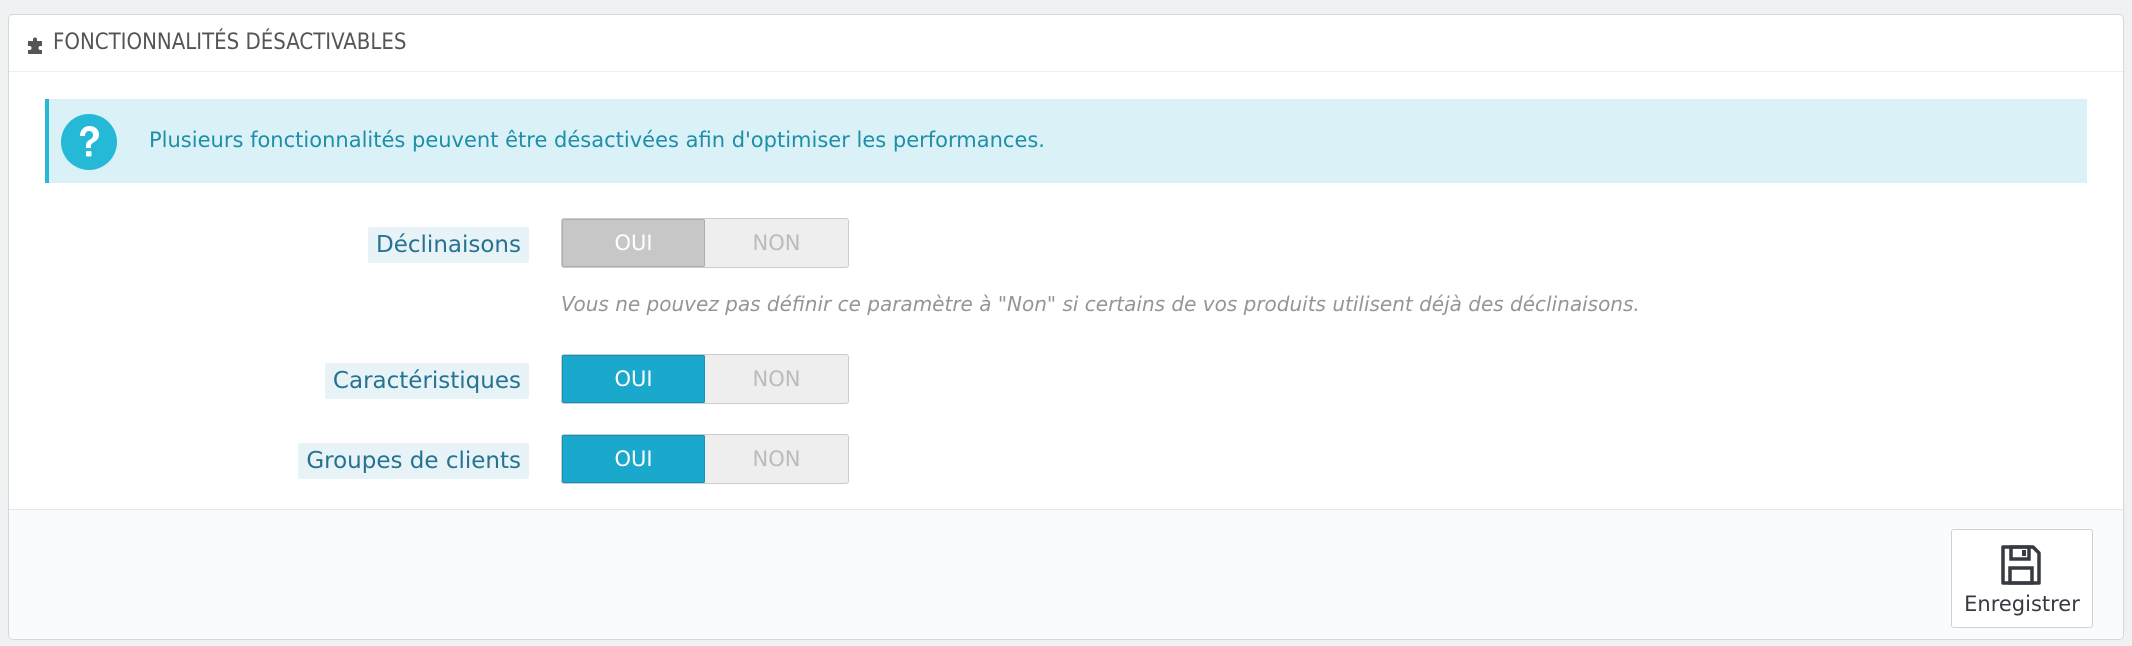  Describe the element at coordinates (2021, 565) in the screenshot. I see `floppy-disk-icon` at that location.